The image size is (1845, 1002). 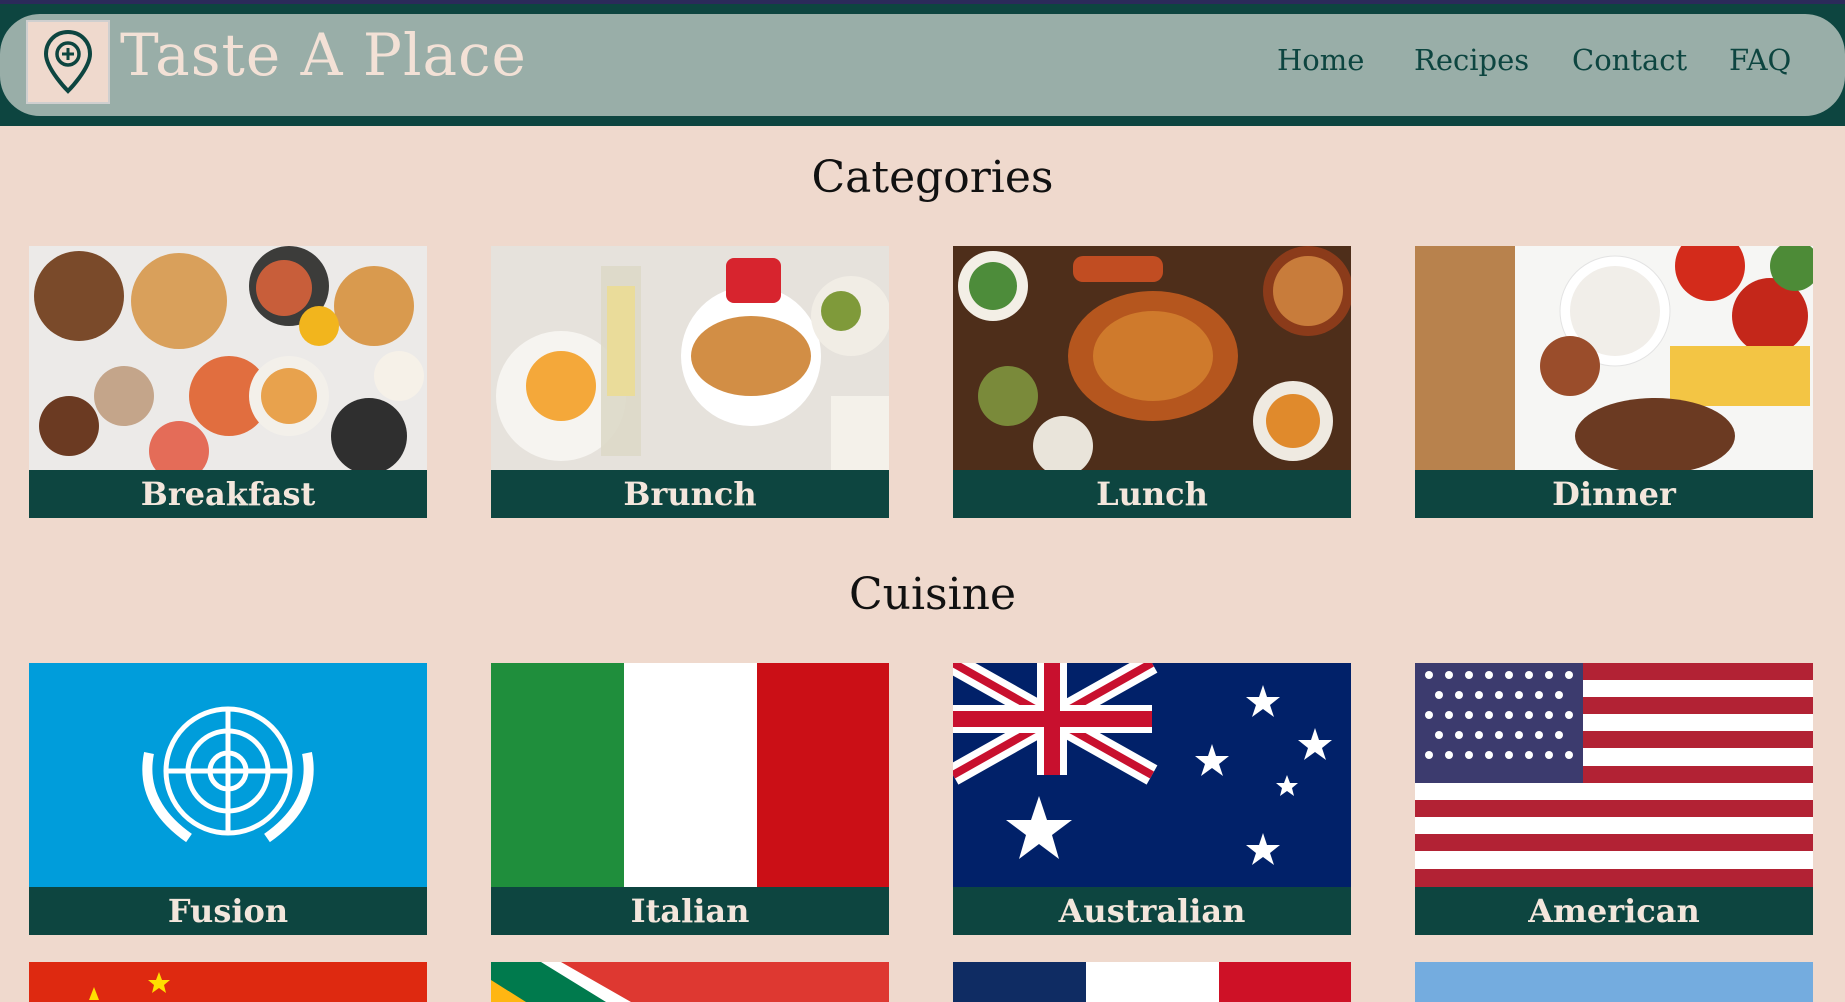 What do you see at coordinates (228, 775) in the screenshot?
I see `un-flag-image` at bounding box center [228, 775].